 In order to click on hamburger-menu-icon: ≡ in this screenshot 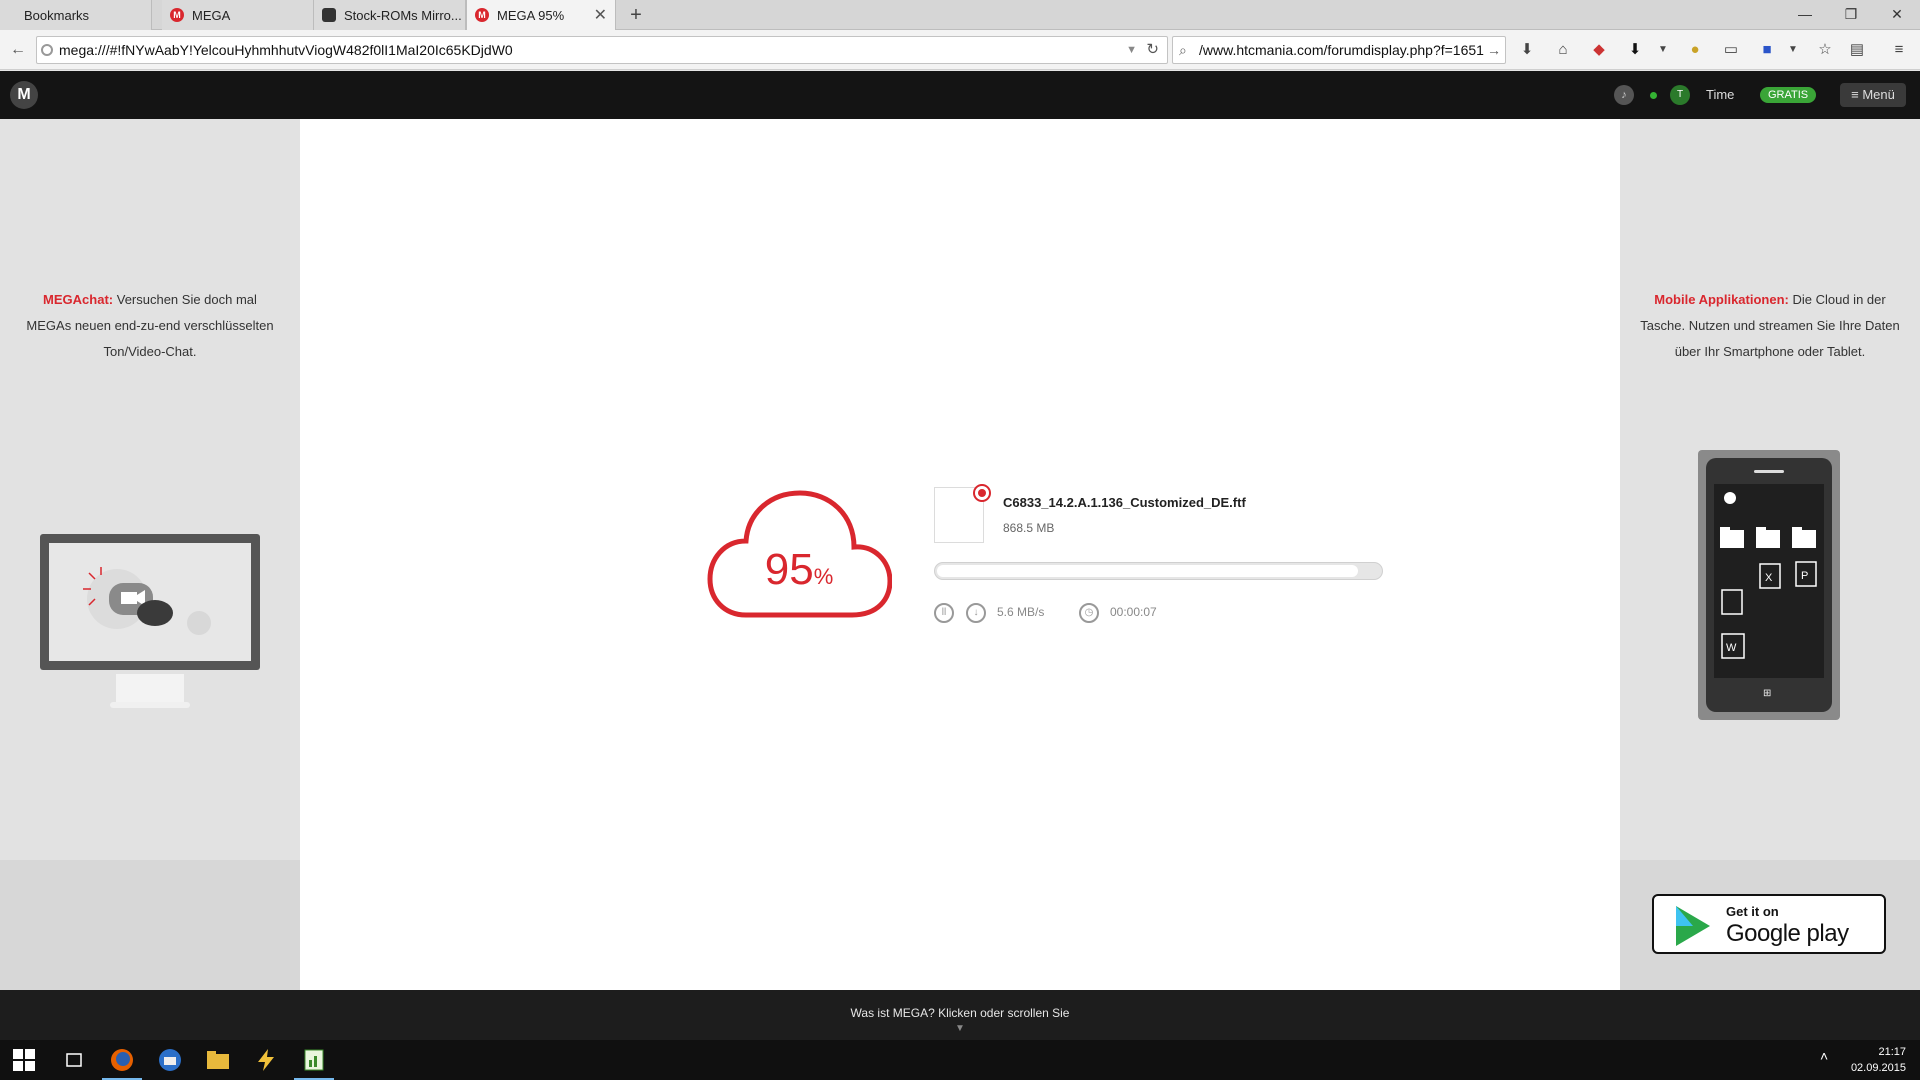, I will do `click(1899, 50)`.